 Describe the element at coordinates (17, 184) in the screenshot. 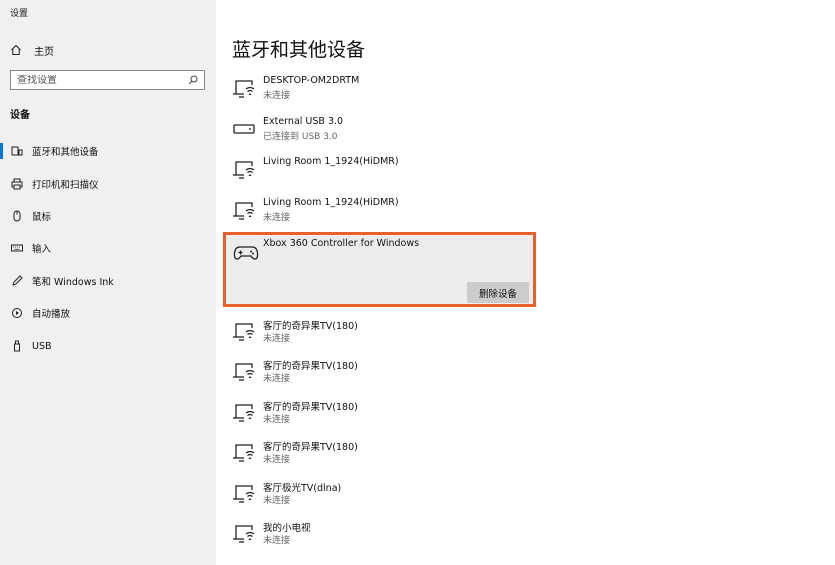

I see `printer-icon` at that location.